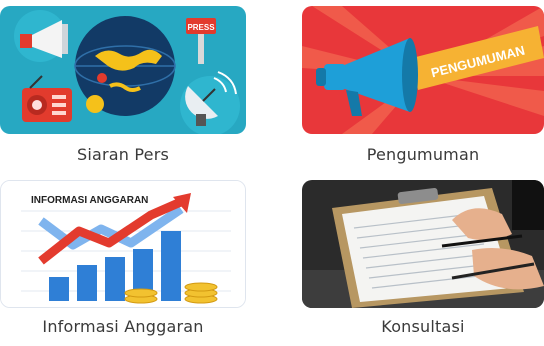 This screenshot has width=544, height=346. Describe the element at coordinates (423, 326) in the screenshot. I see `tile-label: Konsultasi` at that location.